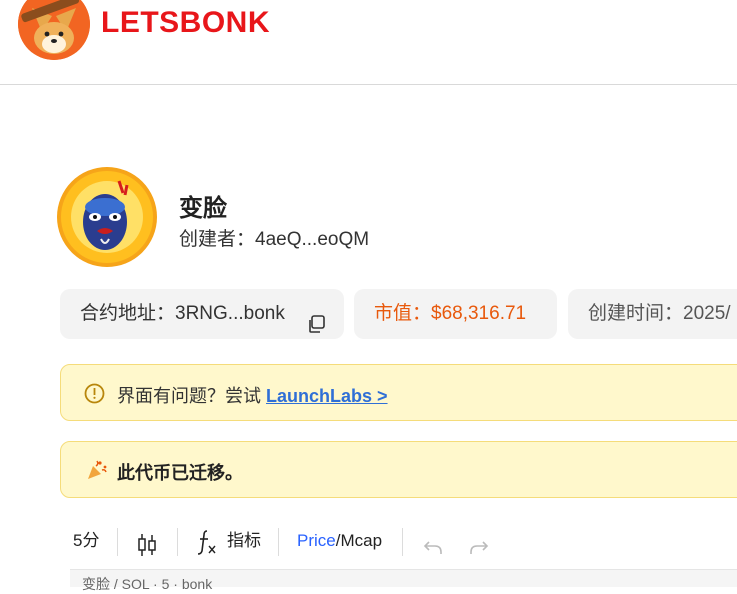 Image resolution: width=737 pixels, height=594 pixels. I want to click on market-cap-value: $68,316.71, so click(479, 313).